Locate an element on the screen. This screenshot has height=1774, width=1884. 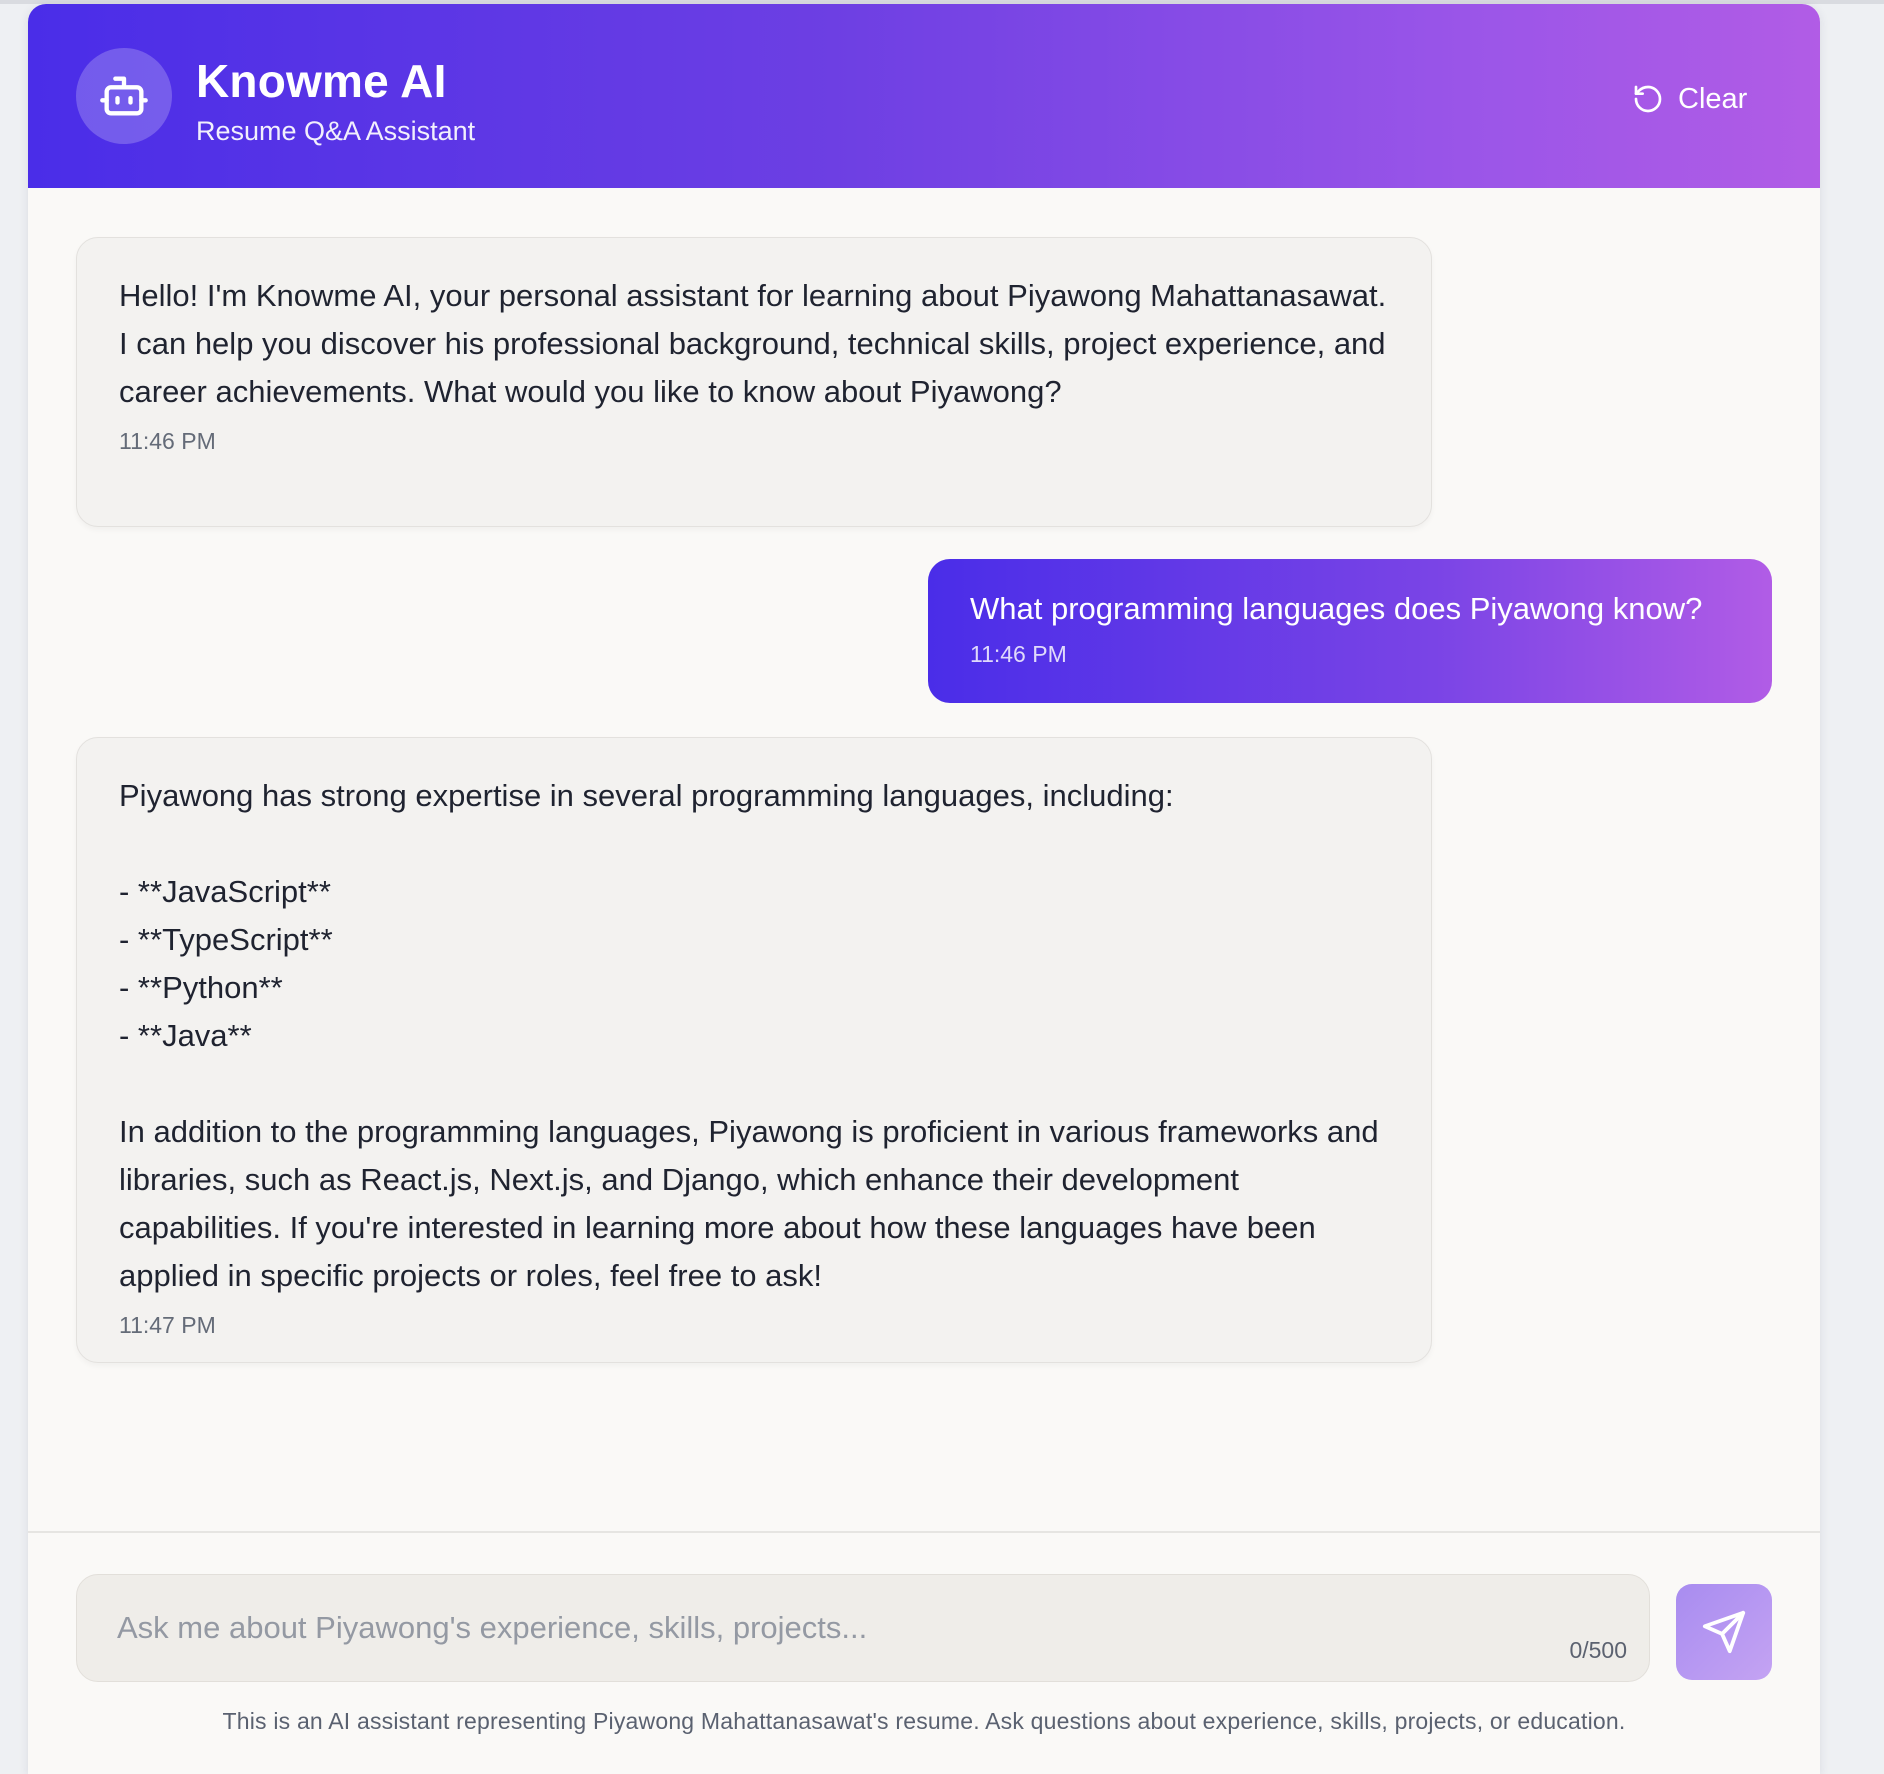
message-input is located at coordinates (797, 1628).